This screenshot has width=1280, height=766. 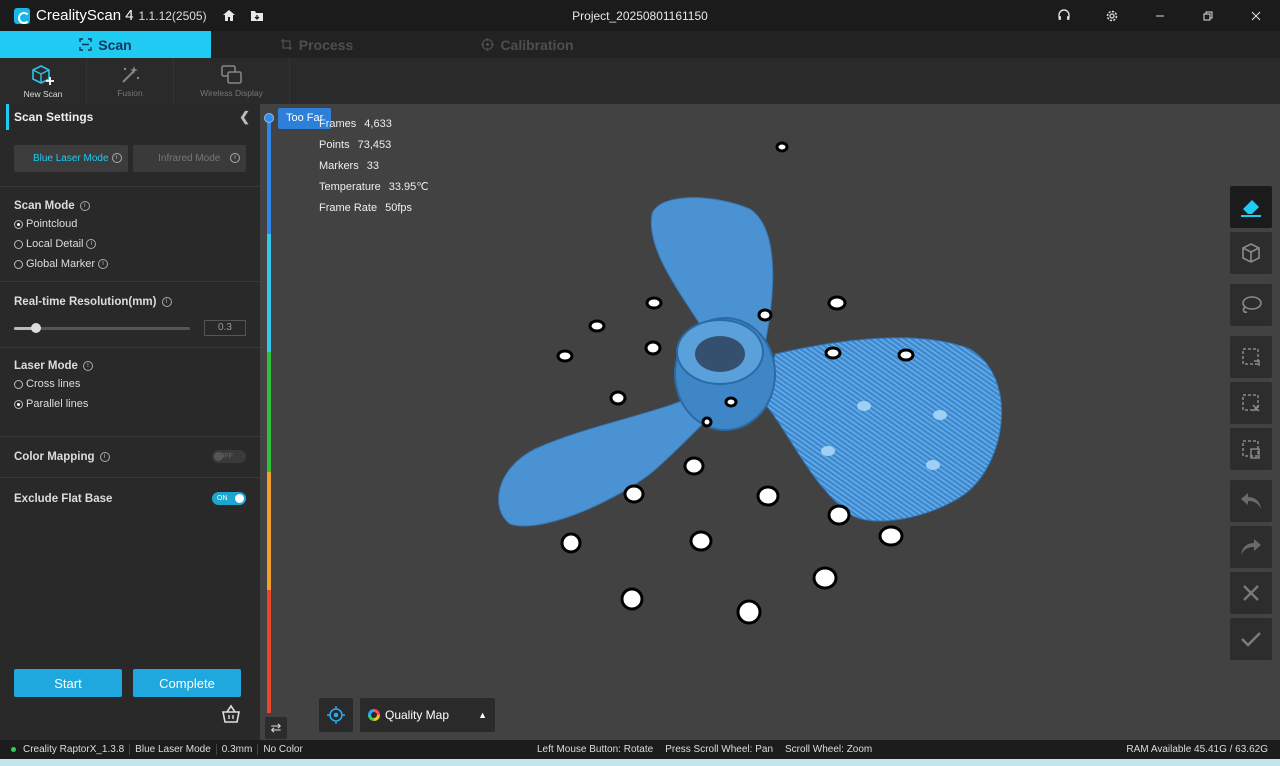 I want to click on resolution-section: Real-time Resolution(mm) i 0.3, so click(x=130, y=309).